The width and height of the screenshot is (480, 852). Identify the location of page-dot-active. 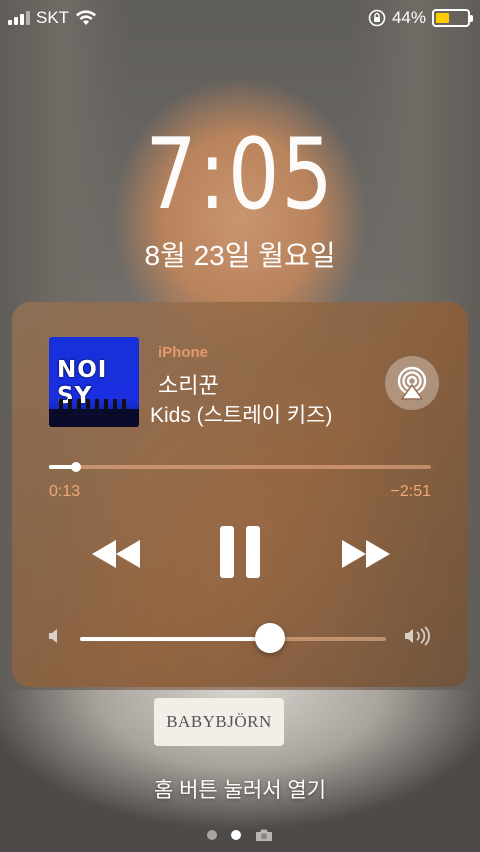
(236, 835).